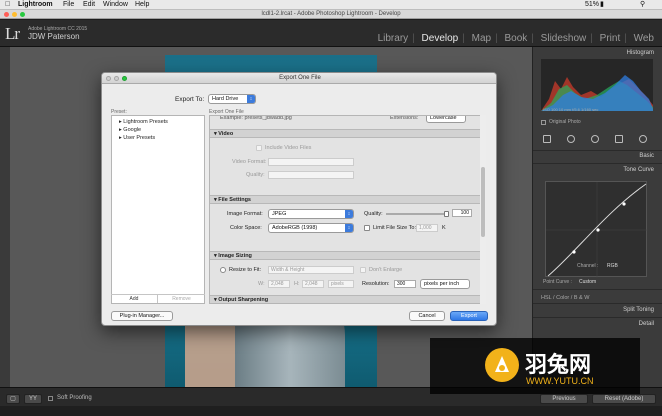 The height and width of the screenshot is (416, 662). I want to click on export-to-select: Hard Drive ↕, so click(232, 99).